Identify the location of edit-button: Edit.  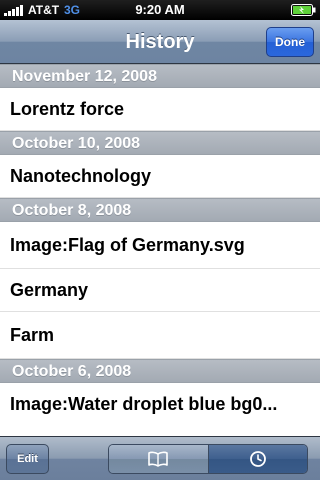
(27, 459).